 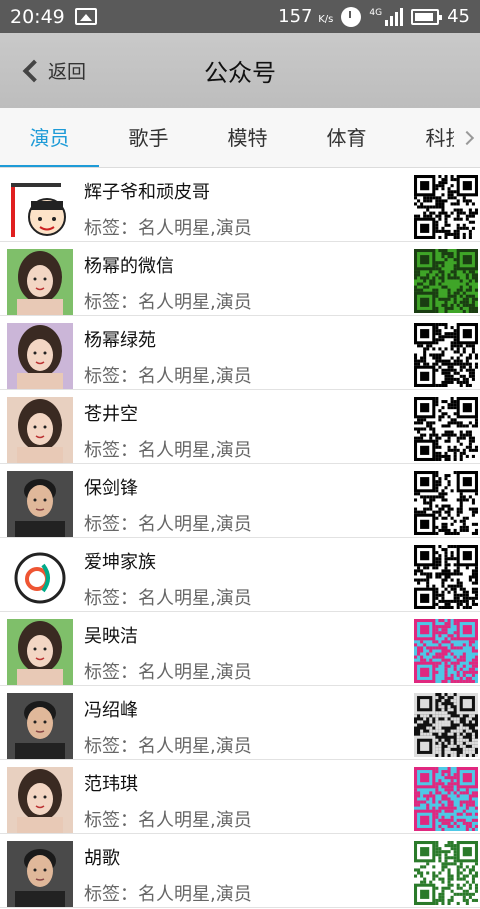 I want to click on network-speed-value: 157, so click(x=295, y=16).